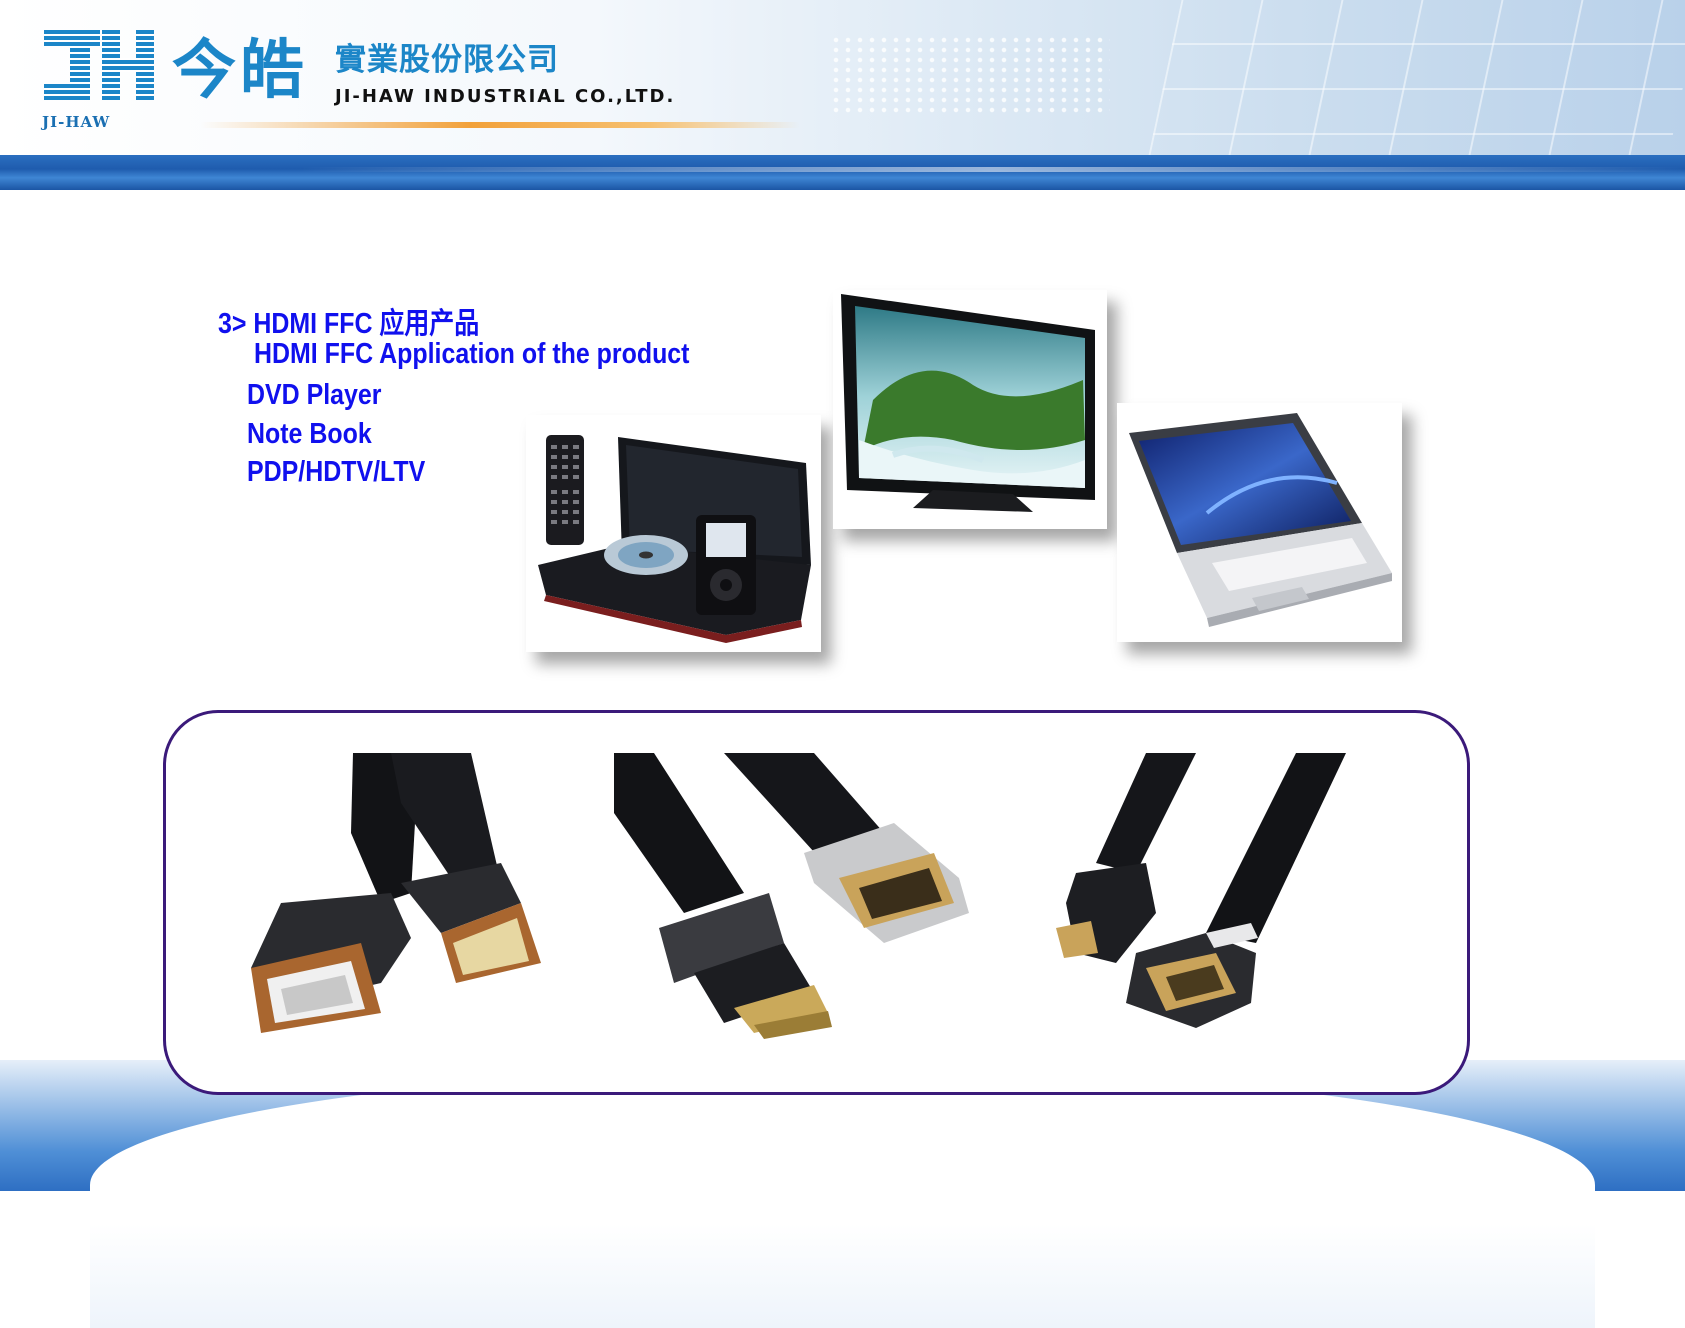 This screenshot has height=1328, width=1685. I want to click on company-name-cn-main: 今皓, so click(240, 71).